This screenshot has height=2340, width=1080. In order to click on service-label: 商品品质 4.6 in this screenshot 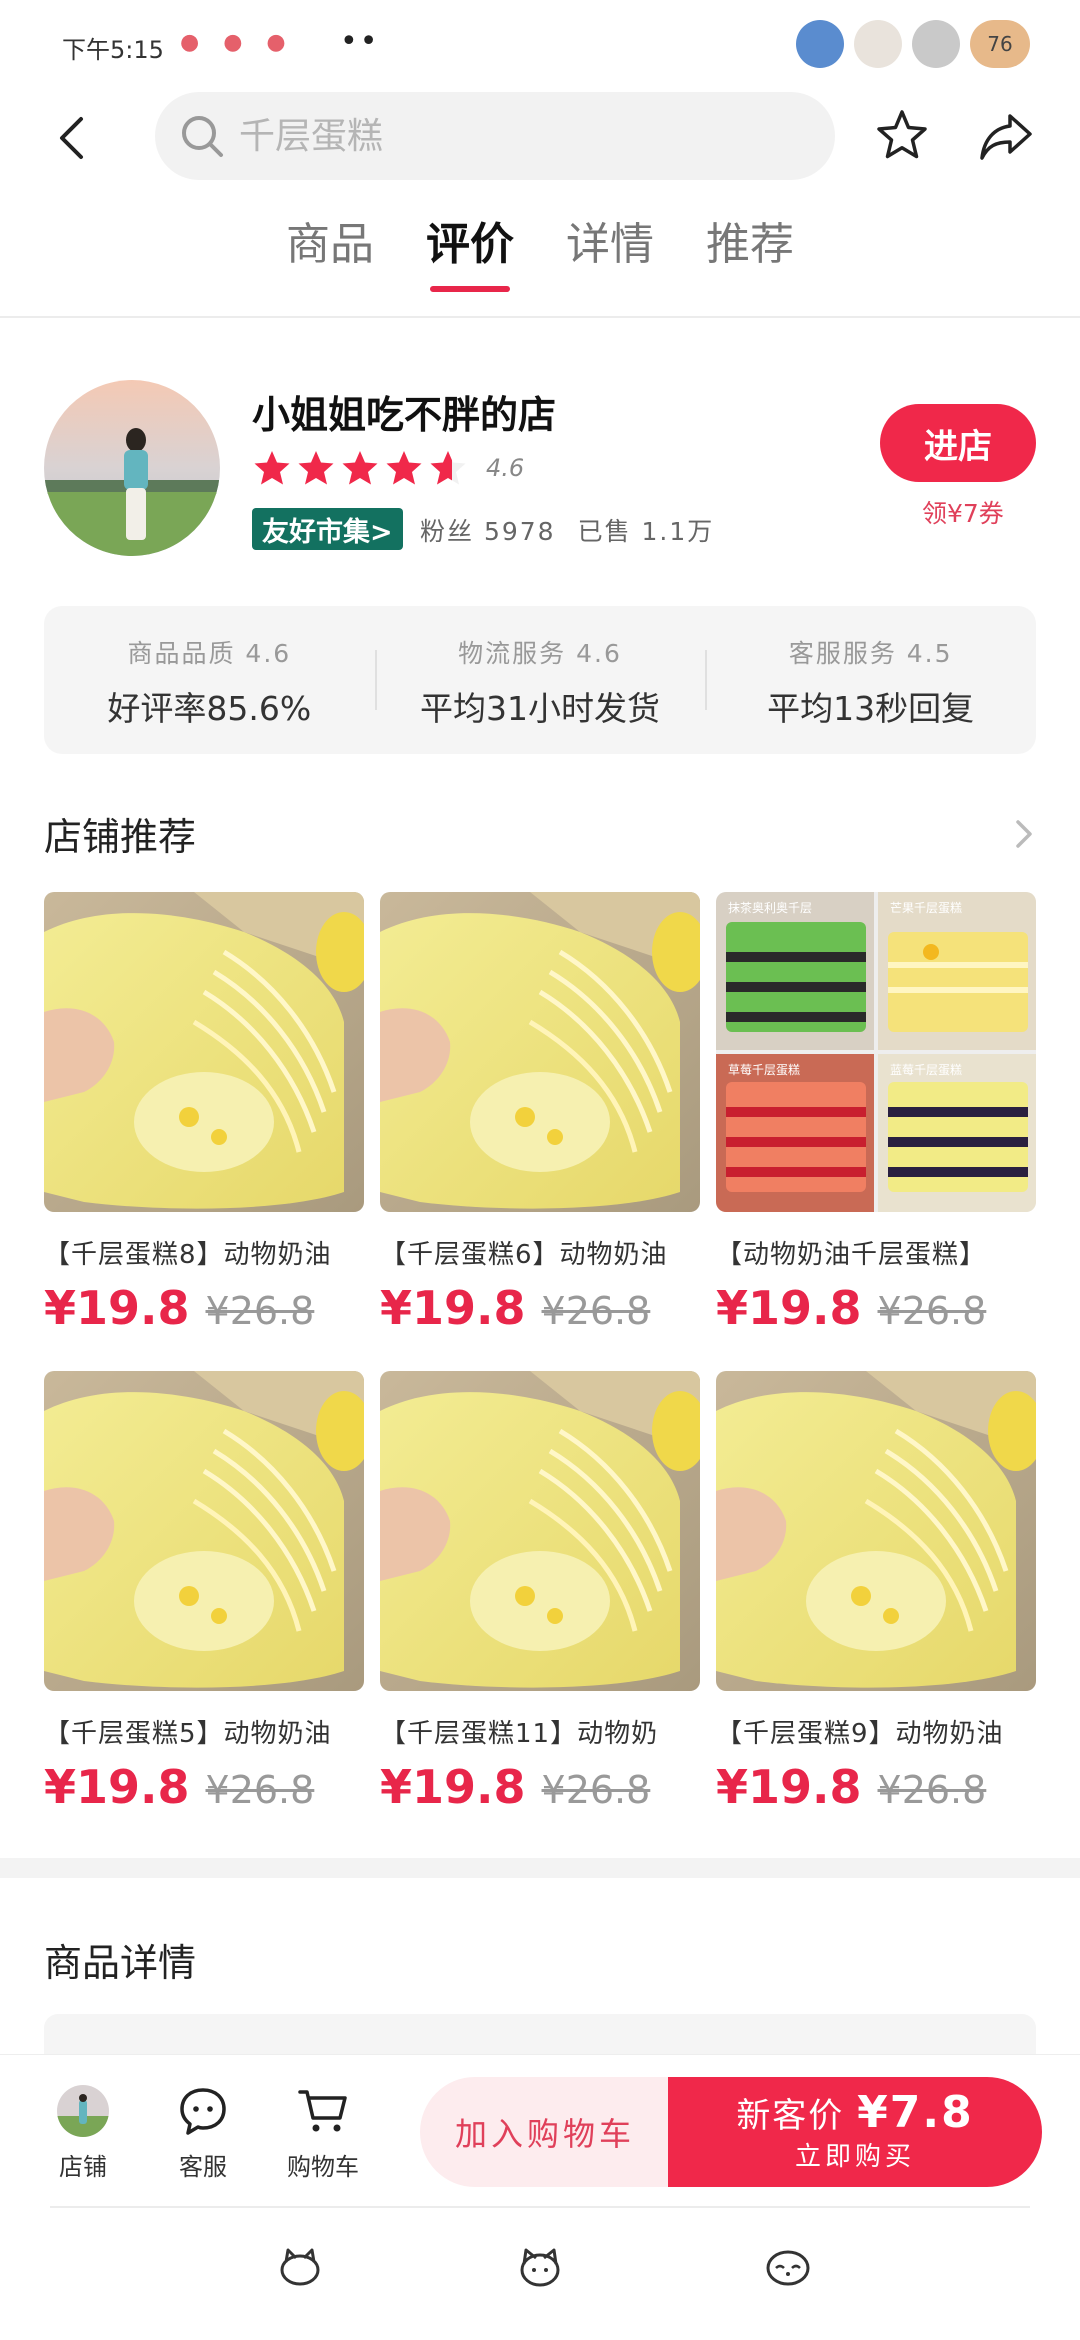, I will do `click(209, 653)`.